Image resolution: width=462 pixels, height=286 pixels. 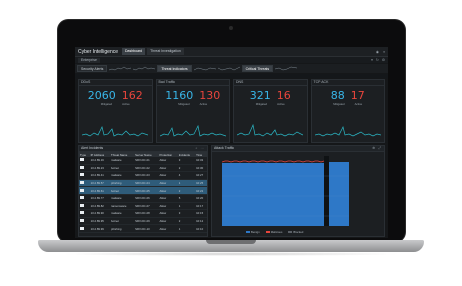 What do you see at coordinates (274, 232) in the screenshot?
I see `chart-legend: Benign Malicious Blocked` at bounding box center [274, 232].